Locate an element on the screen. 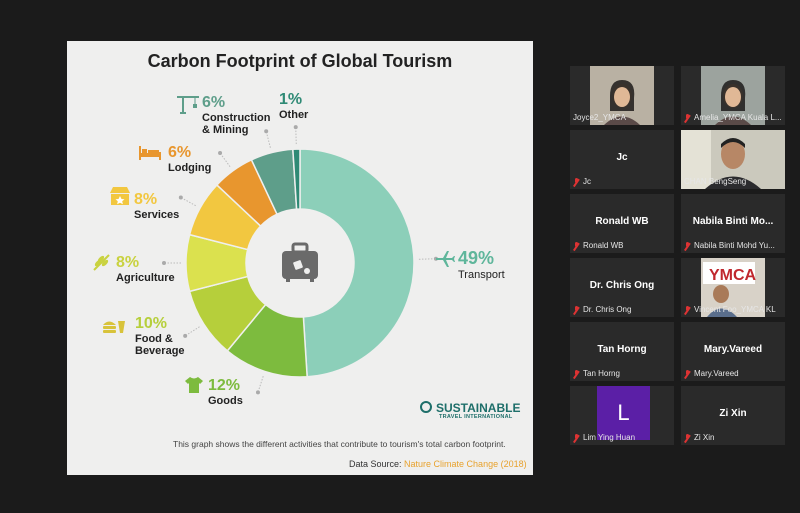 The height and width of the screenshot is (513, 800). participant-title: Zi Xin is located at coordinates (733, 413).